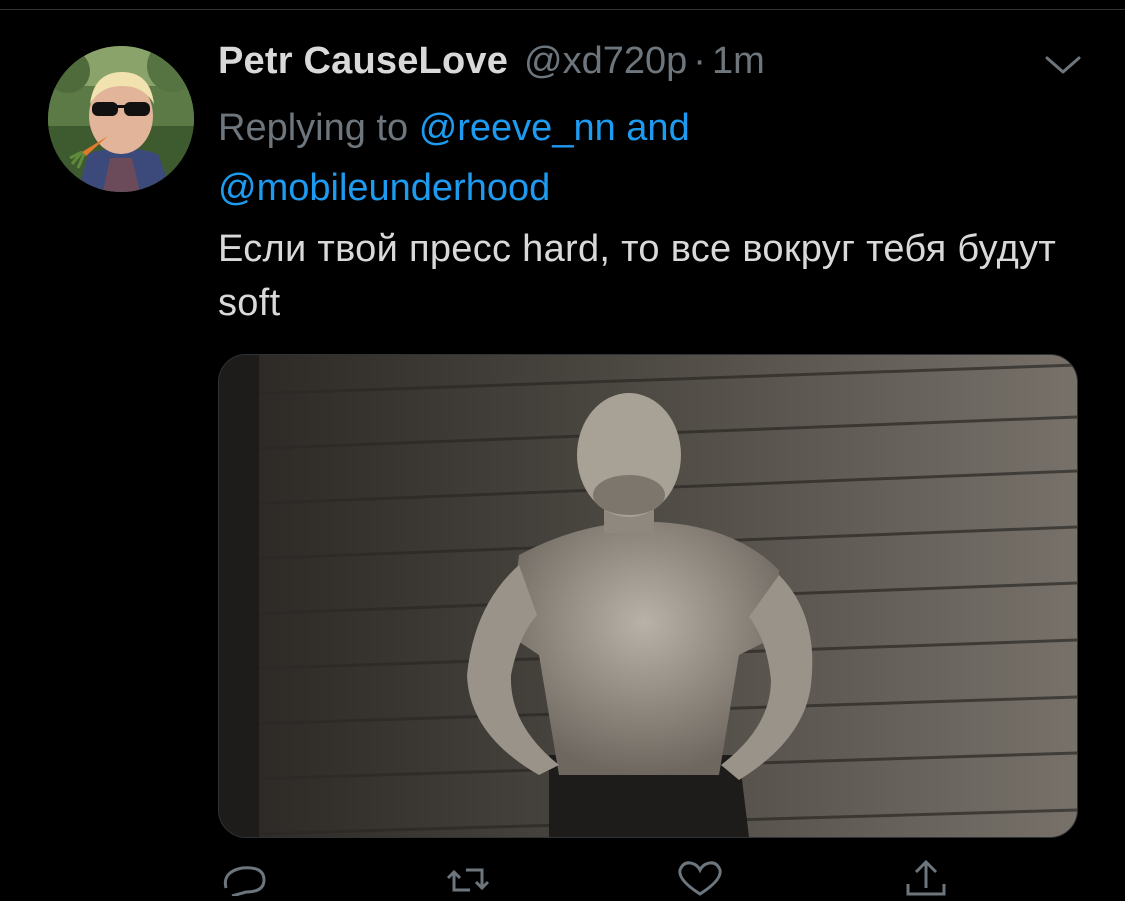  I want to click on reply-button, so click(246, 878).